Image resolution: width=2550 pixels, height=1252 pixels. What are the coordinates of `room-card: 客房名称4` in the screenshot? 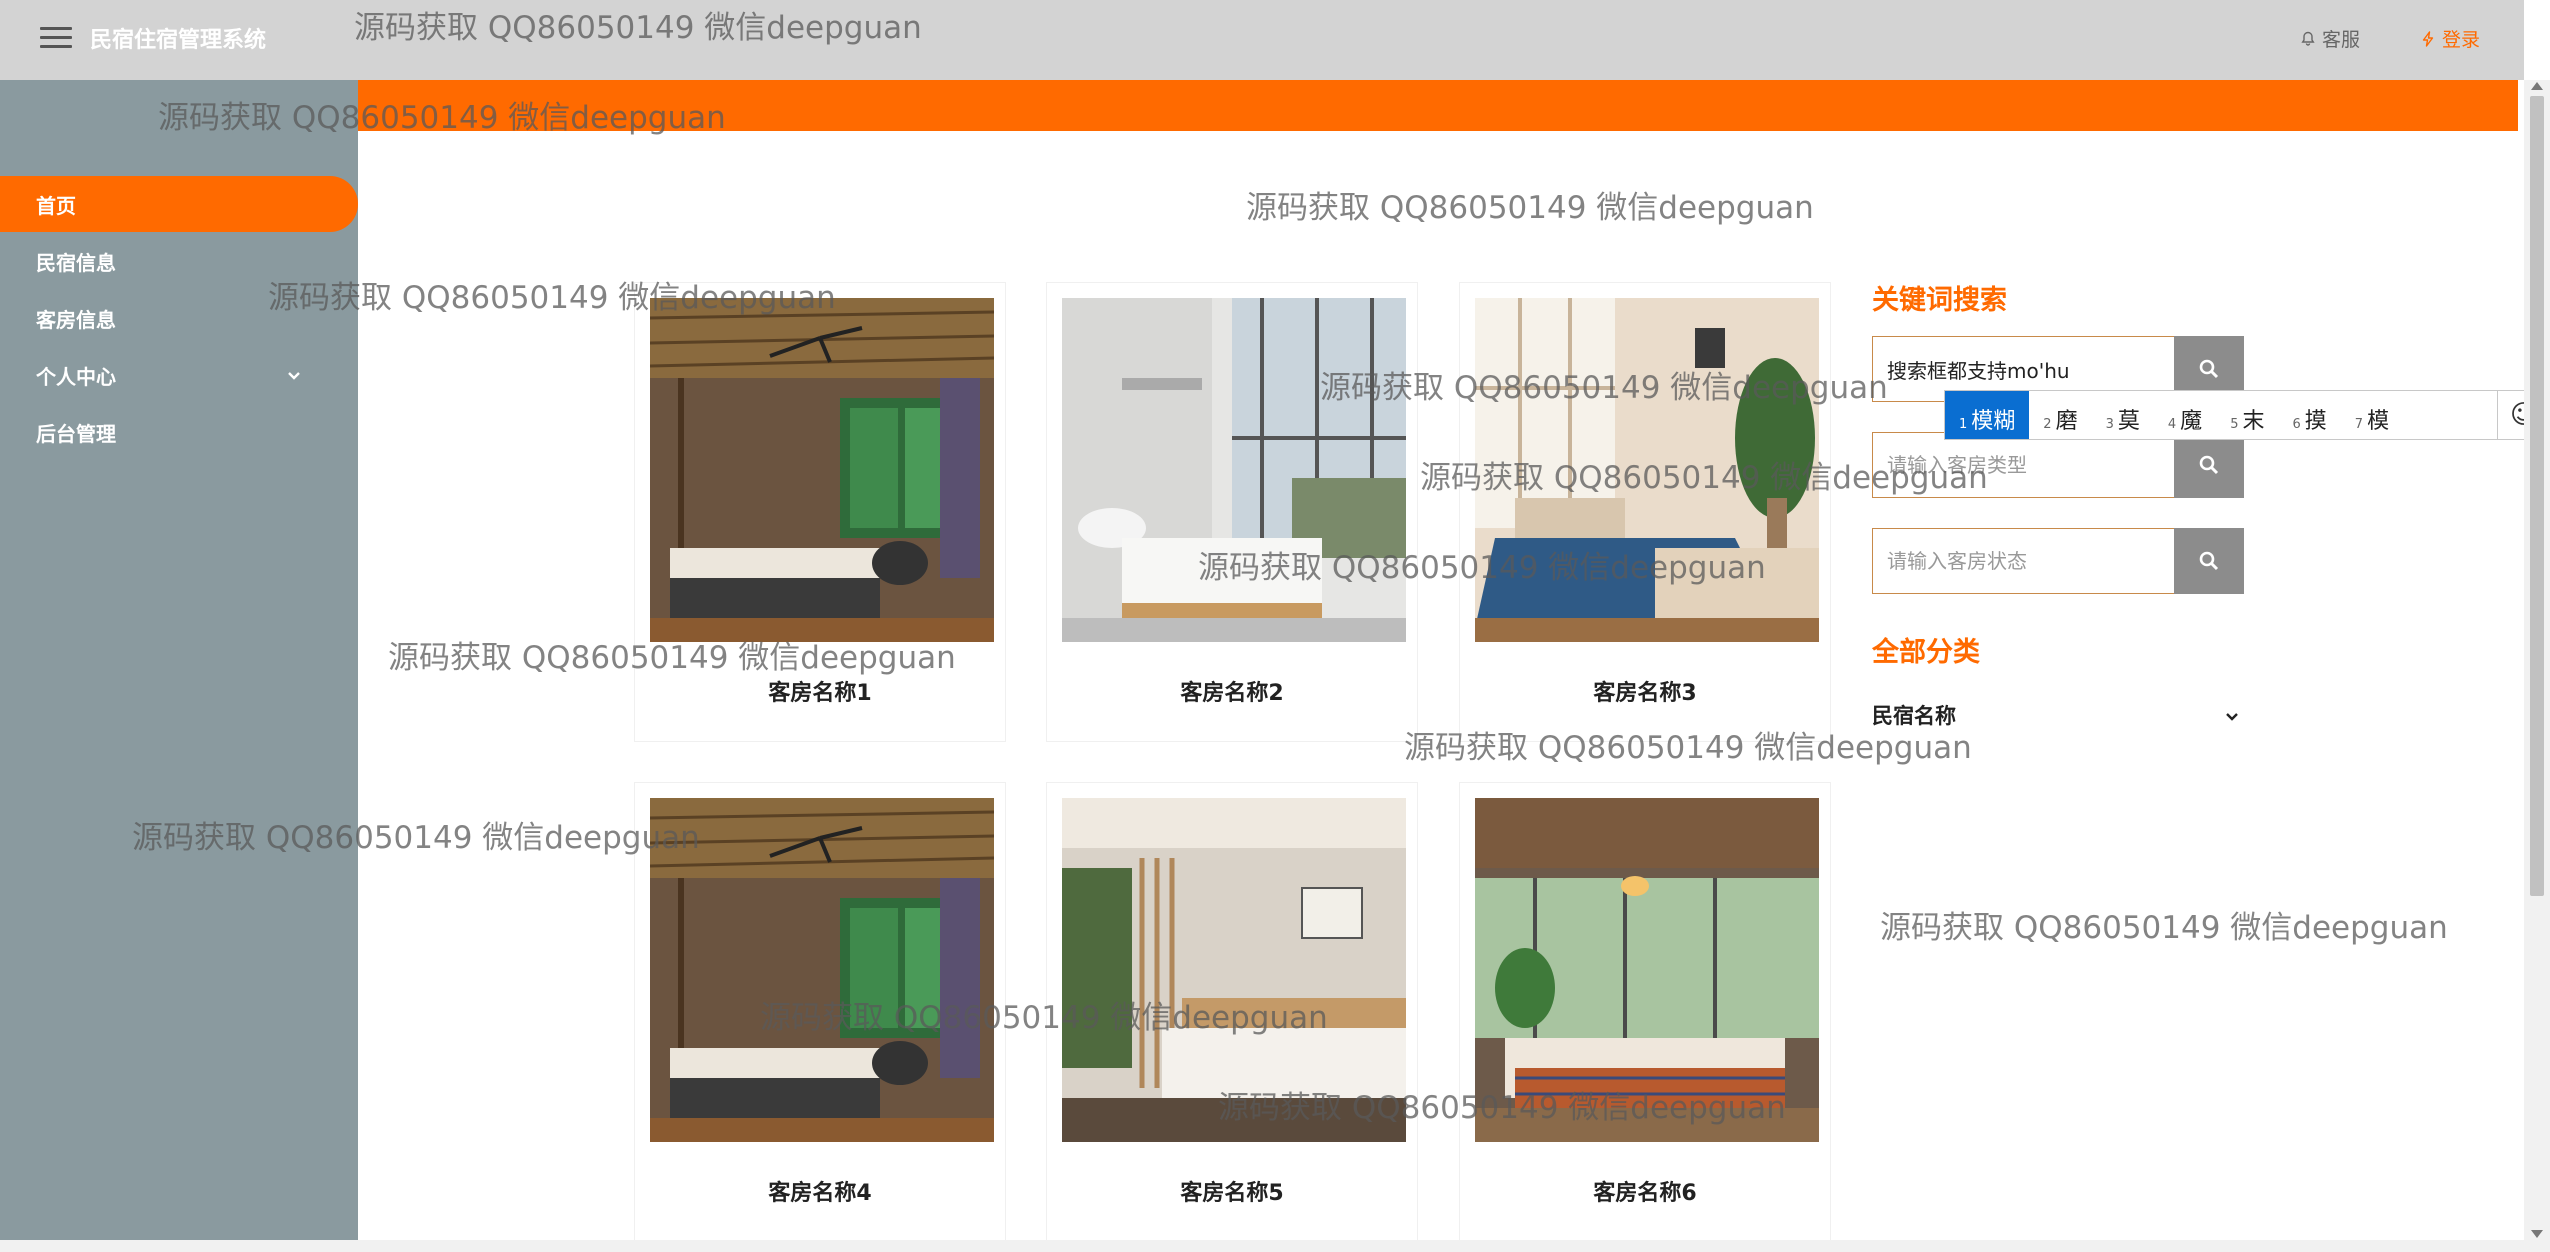 It's located at (820, 1012).